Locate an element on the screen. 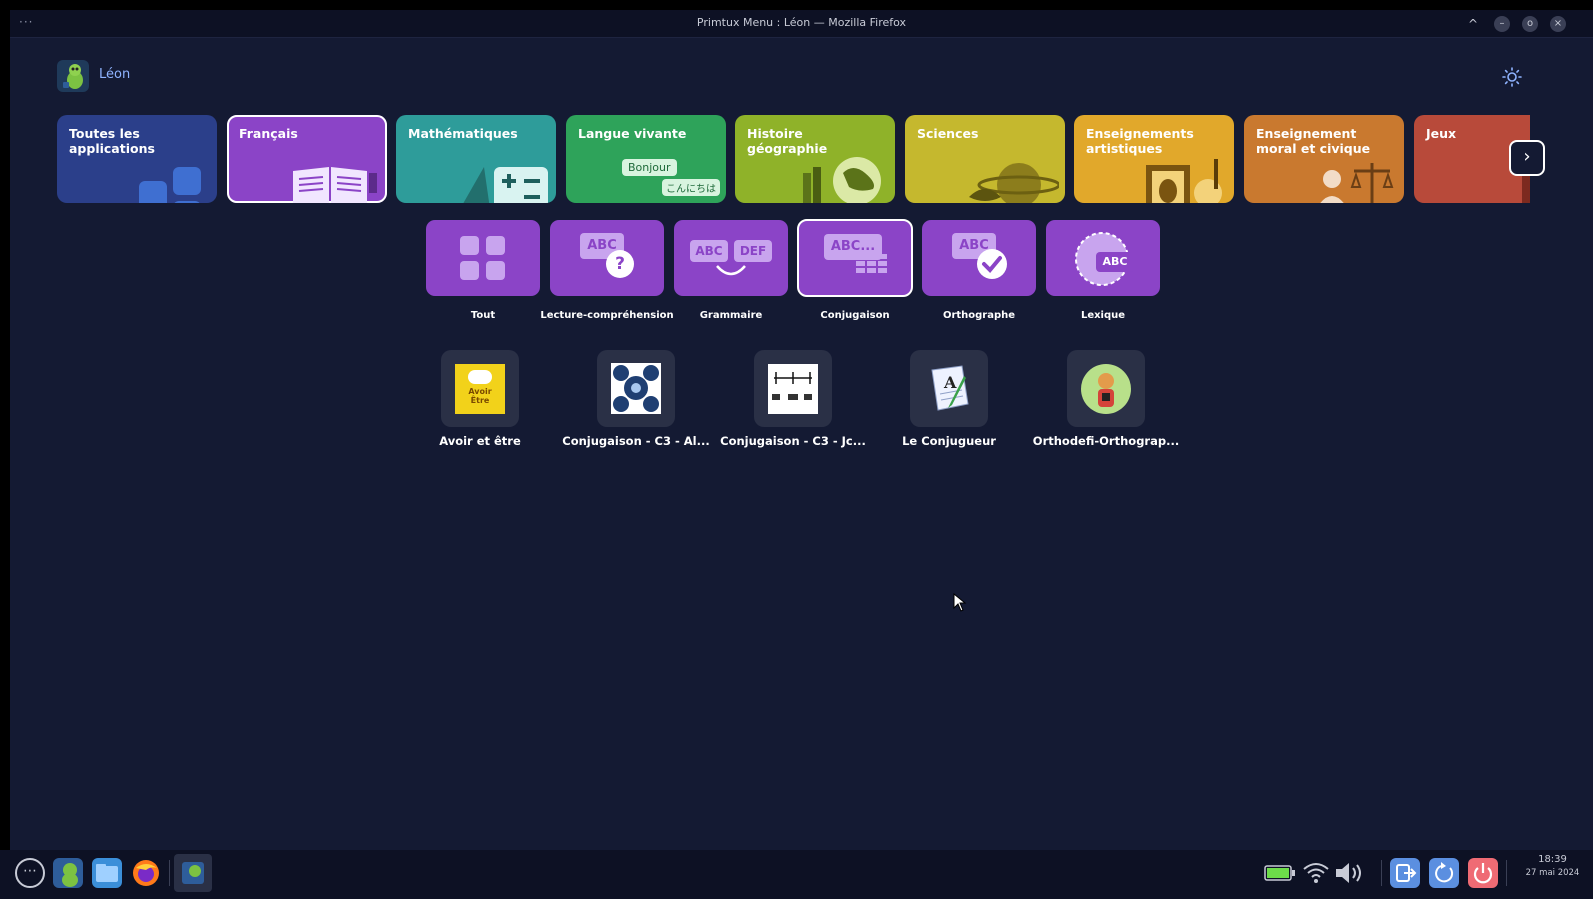 The image size is (1593, 899). konnichiwa-bubble: こんにちは is located at coordinates (691, 187).